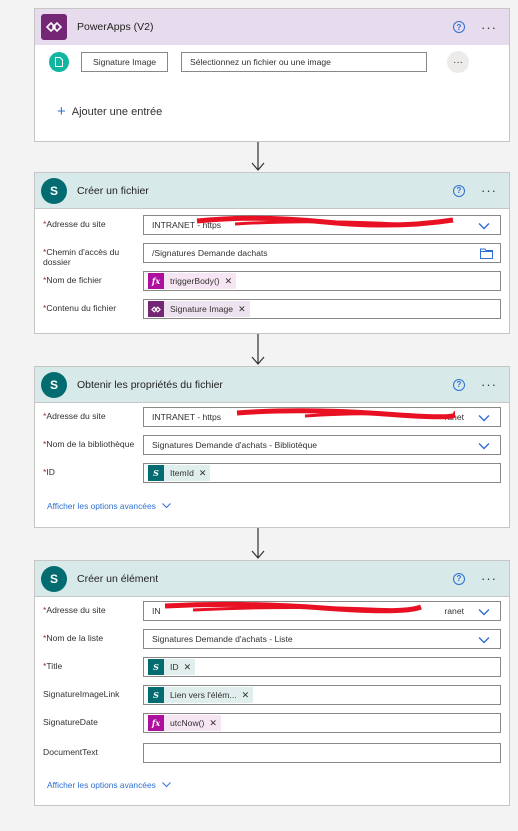 The height and width of the screenshot is (831, 518). Describe the element at coordinates (118, 578) in the screenshot. I see `create-item-title: Créer un élément` at that location.